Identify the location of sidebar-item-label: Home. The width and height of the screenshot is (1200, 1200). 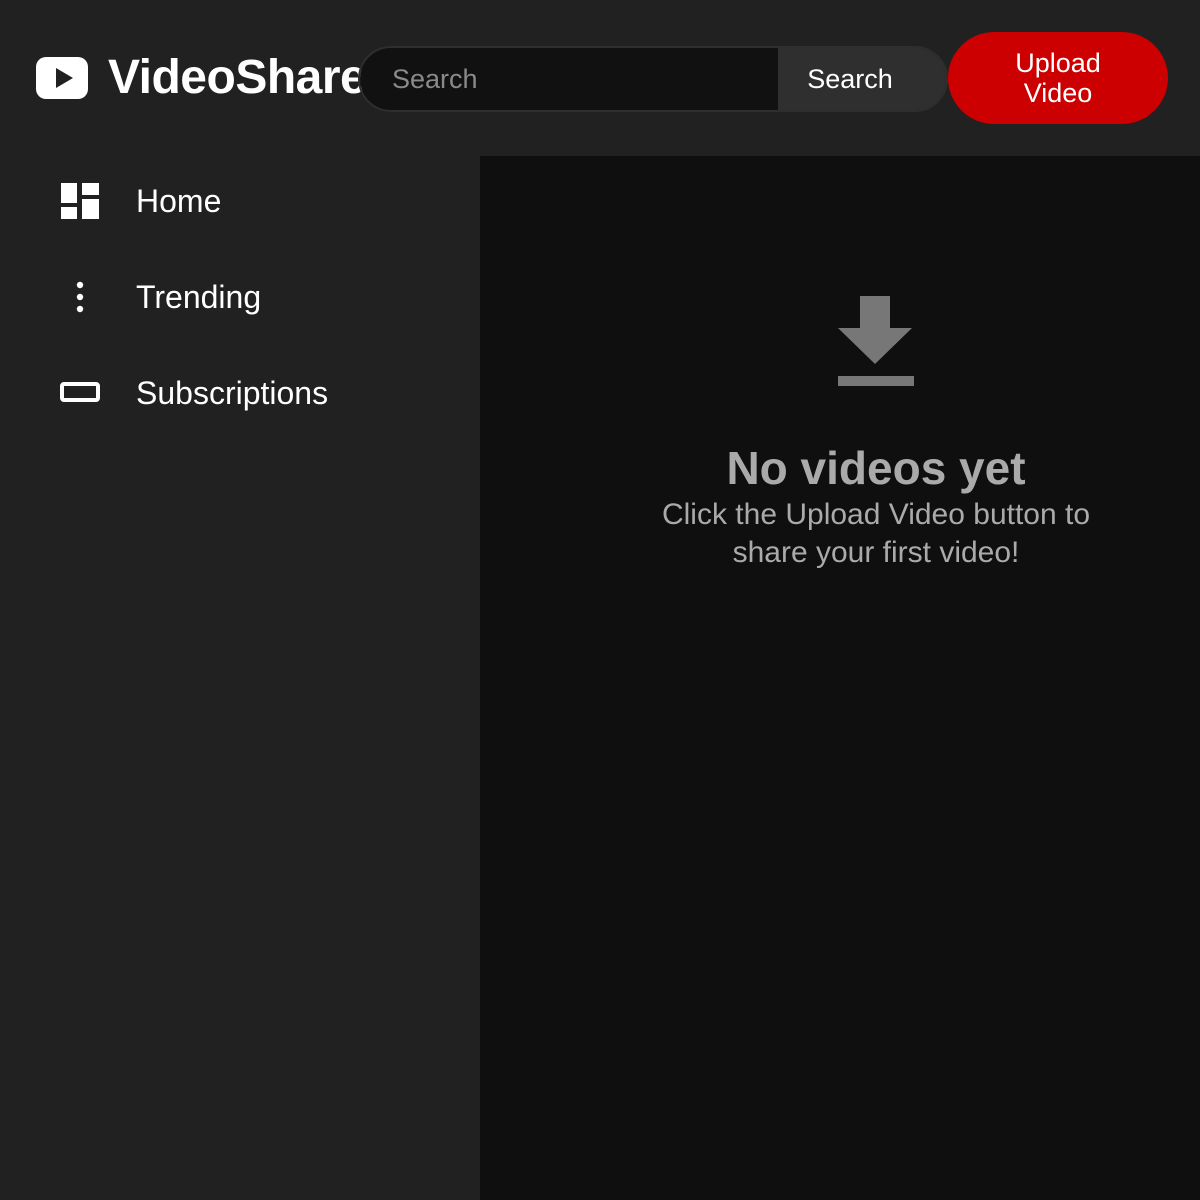
(179, 200).